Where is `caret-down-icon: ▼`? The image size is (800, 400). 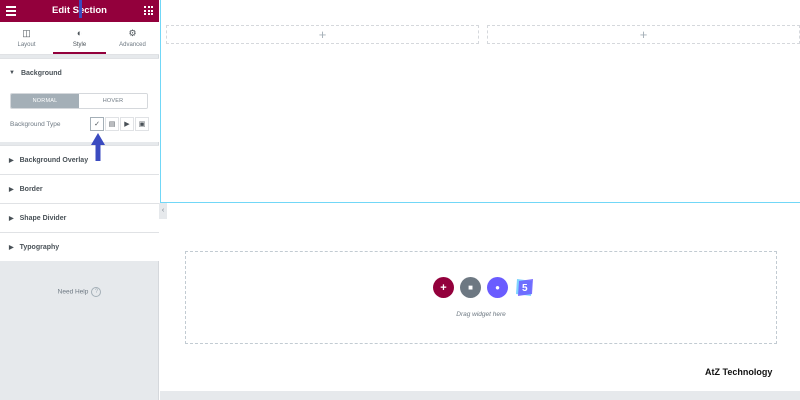
caret-down-icon: ▼ is located at coordinates (12, 73).